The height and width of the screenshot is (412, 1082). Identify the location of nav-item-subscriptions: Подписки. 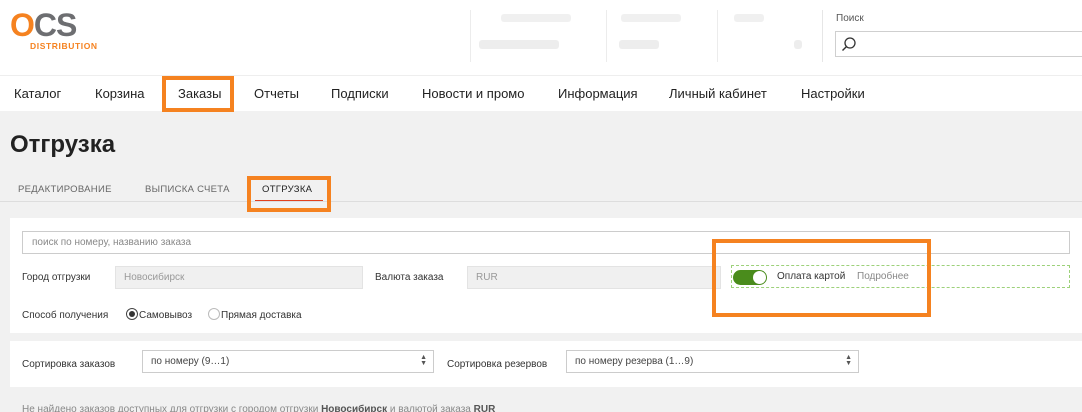
(360, 93).